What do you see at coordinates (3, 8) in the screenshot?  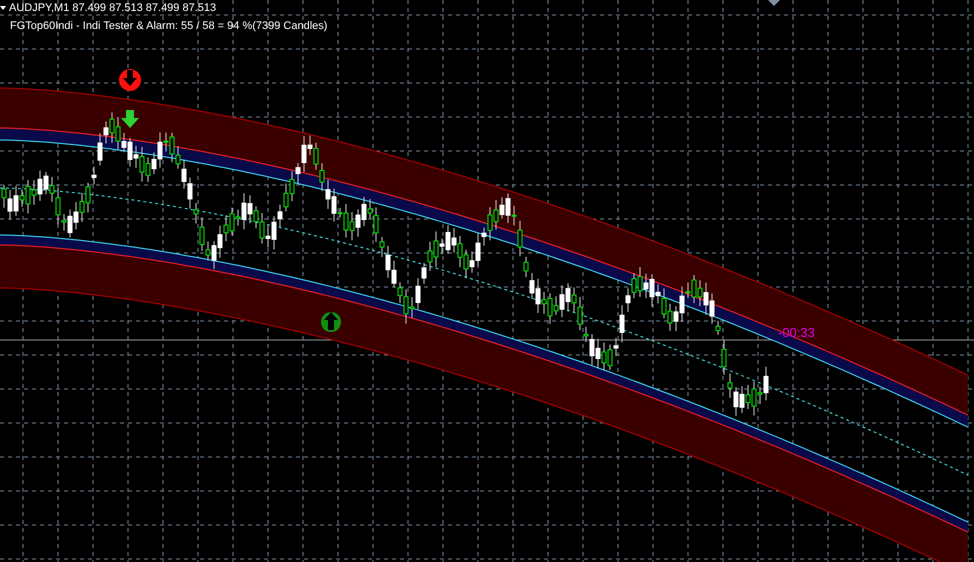 I see `dropdown-triangle-icon` at bounding box center [3, 8].